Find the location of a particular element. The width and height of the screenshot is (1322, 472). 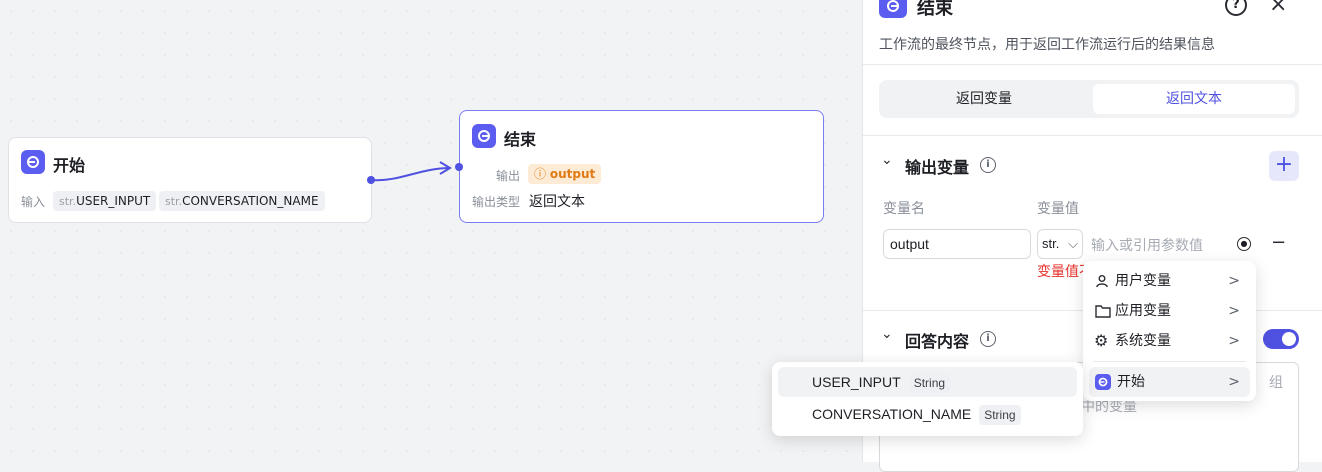

variable-type-select: str. ⌵ is located at coordinates (1060, 244).